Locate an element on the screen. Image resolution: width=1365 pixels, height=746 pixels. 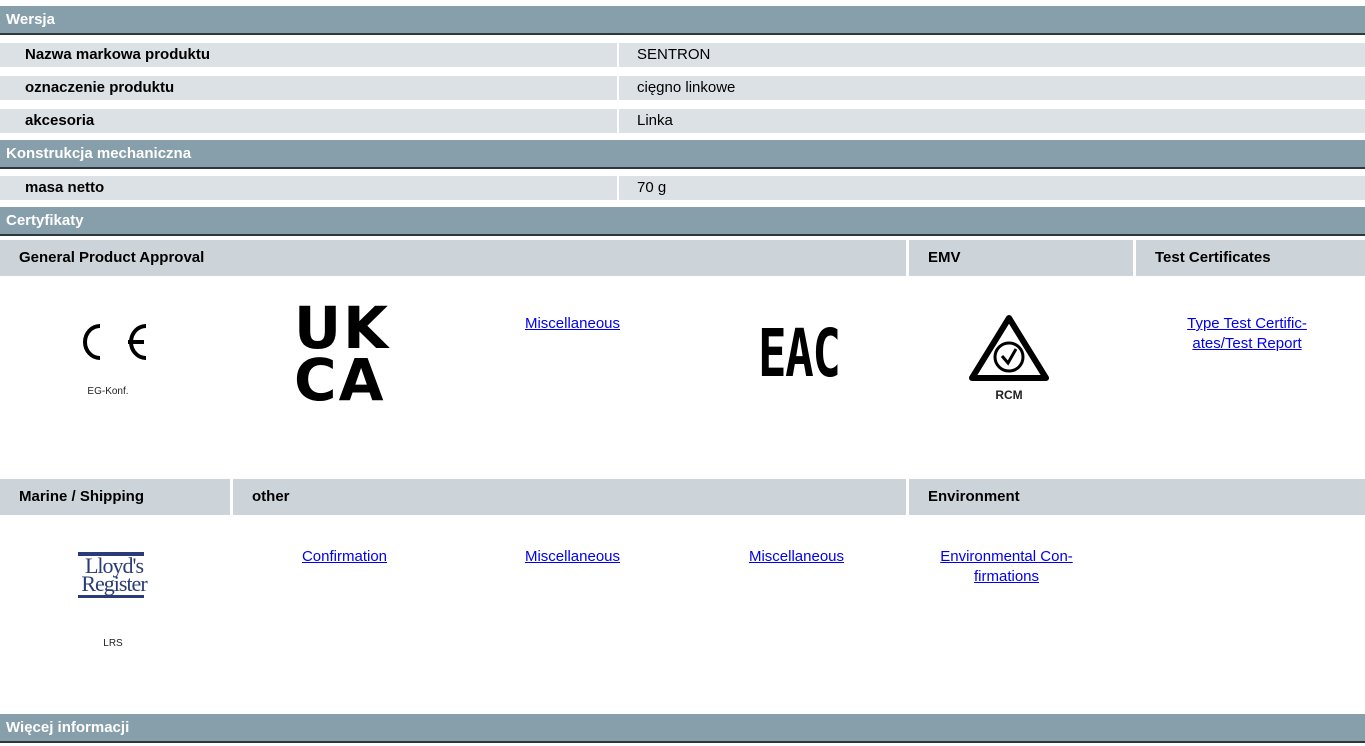
row-label: Nazwa markowa produktu is located at coordinates (118, 54).